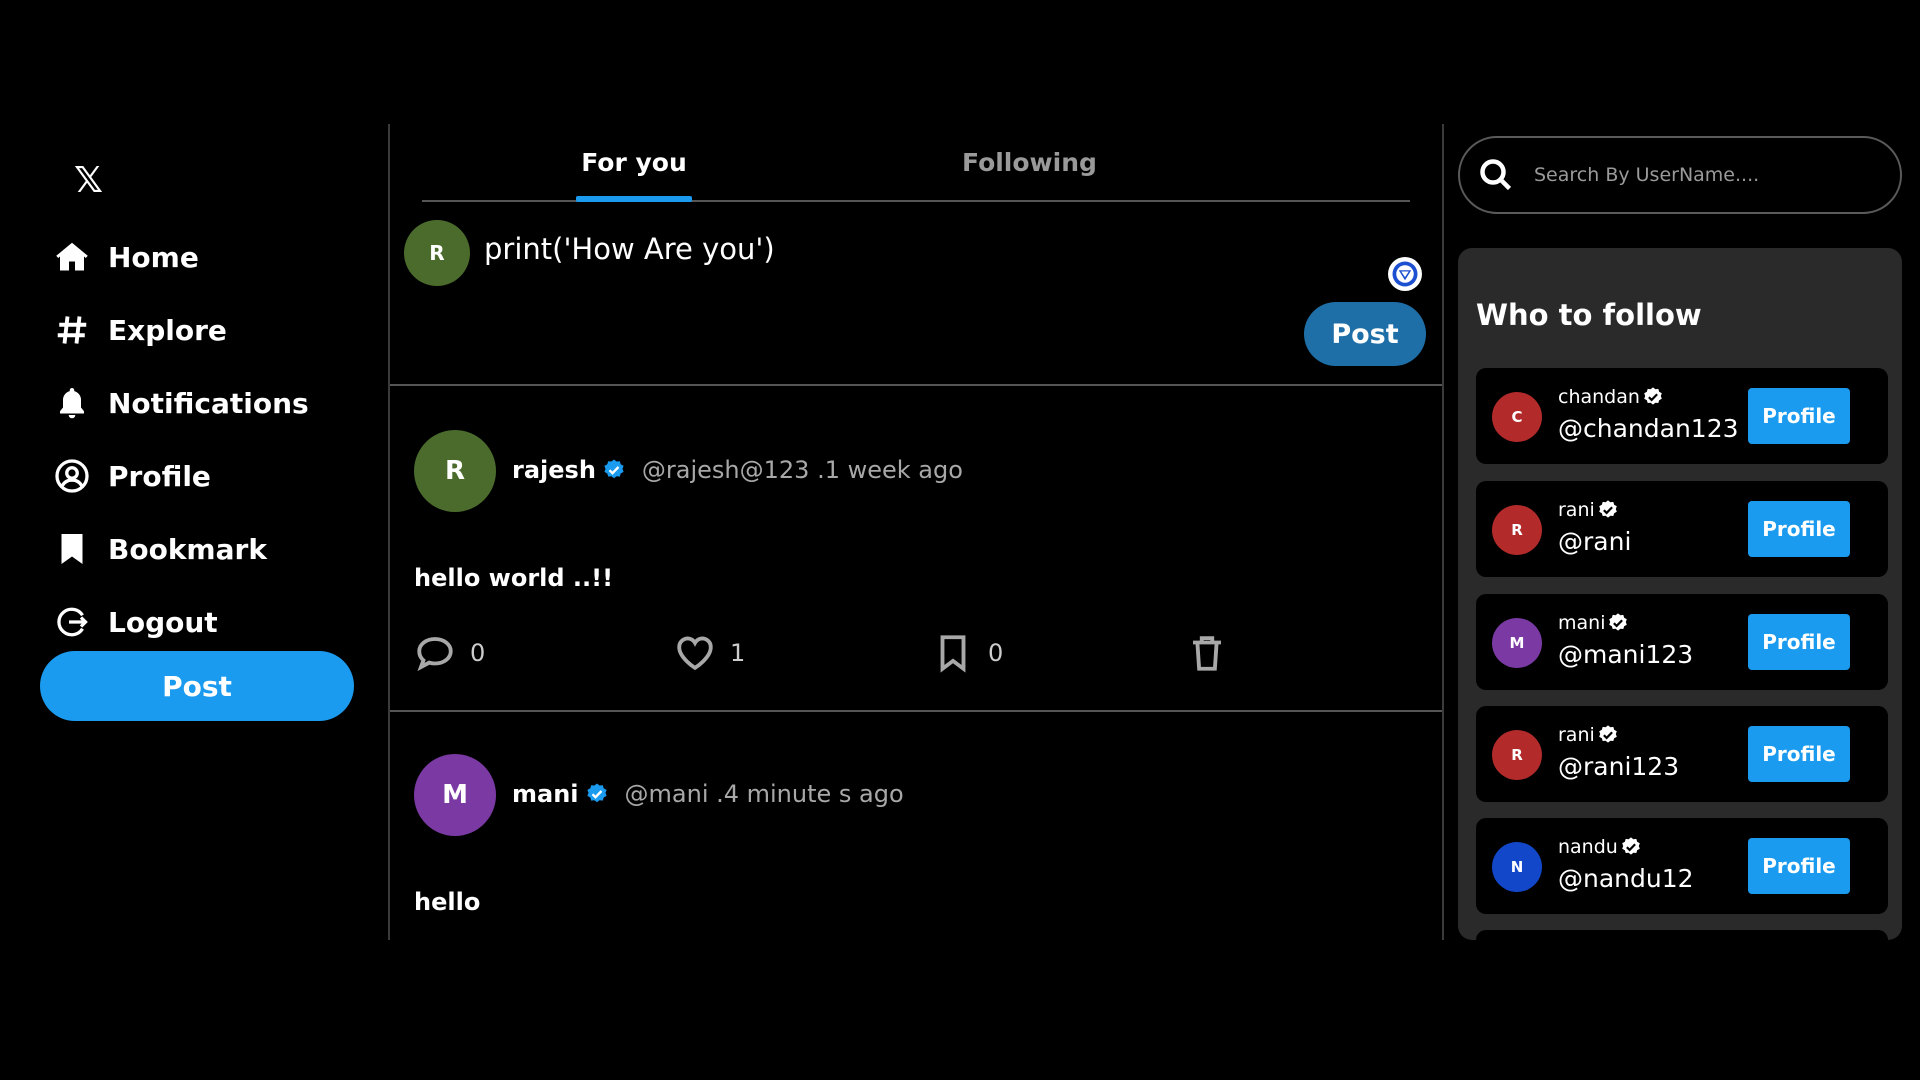 This screenshot has width=1920, height=1080. I want to click on nav-label-logout: Logout, so click(163, 622).